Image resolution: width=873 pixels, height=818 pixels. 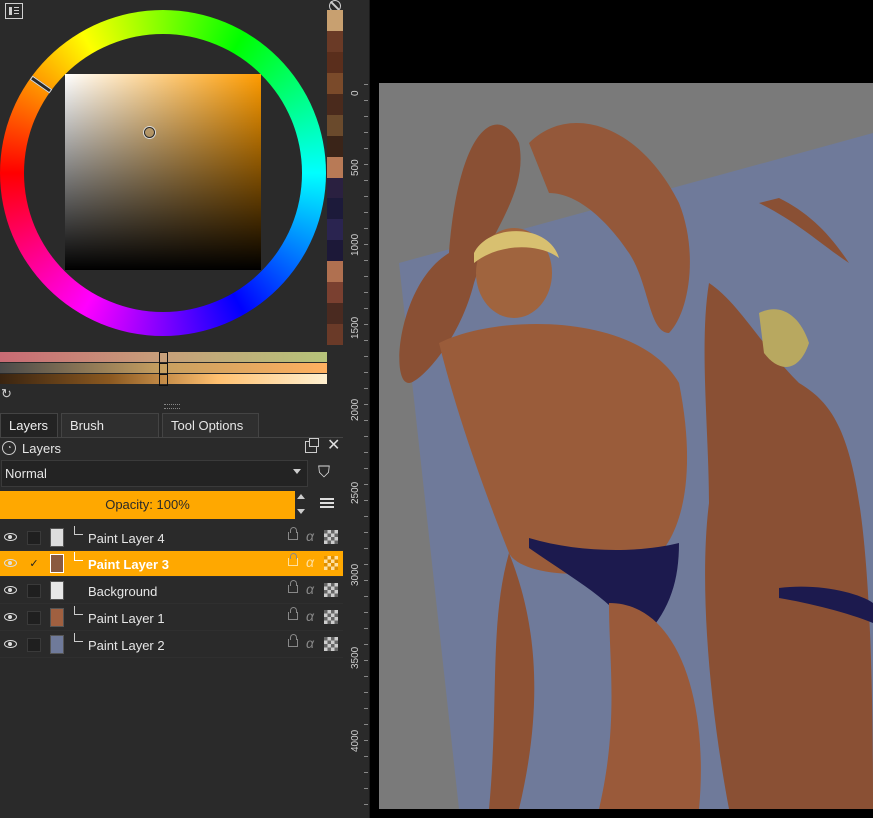 What do you see at coordinates (126, 645) in the screenshot?
I see `layer-name: Paint Layer 2` at bounding box center [126, 645].